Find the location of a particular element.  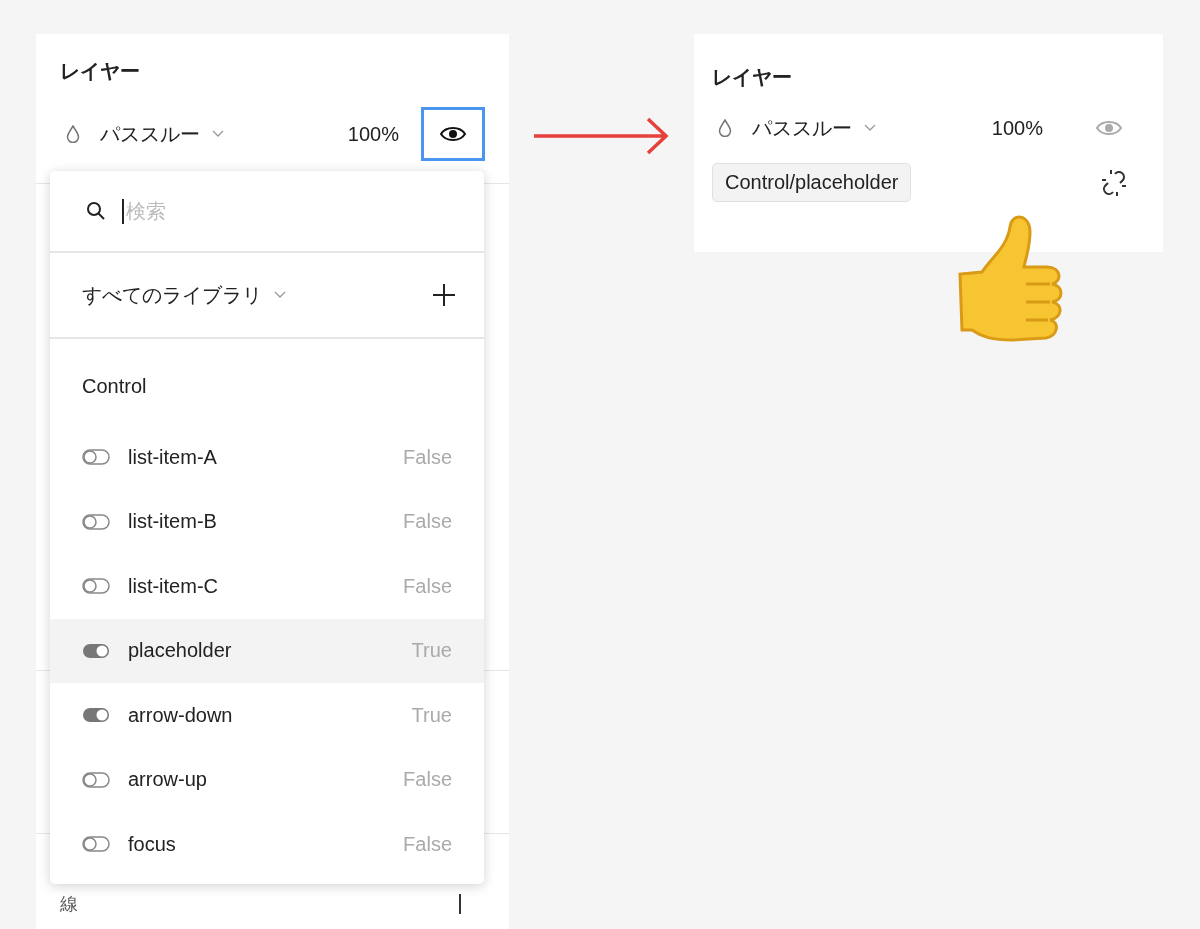

variant-option: placeholder True is located at coordinates (267, 650).